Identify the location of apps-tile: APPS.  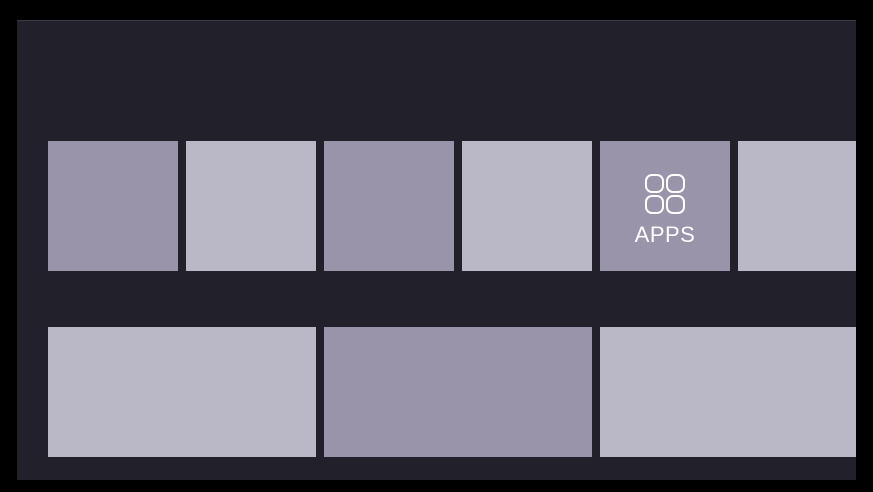
(665, 206).